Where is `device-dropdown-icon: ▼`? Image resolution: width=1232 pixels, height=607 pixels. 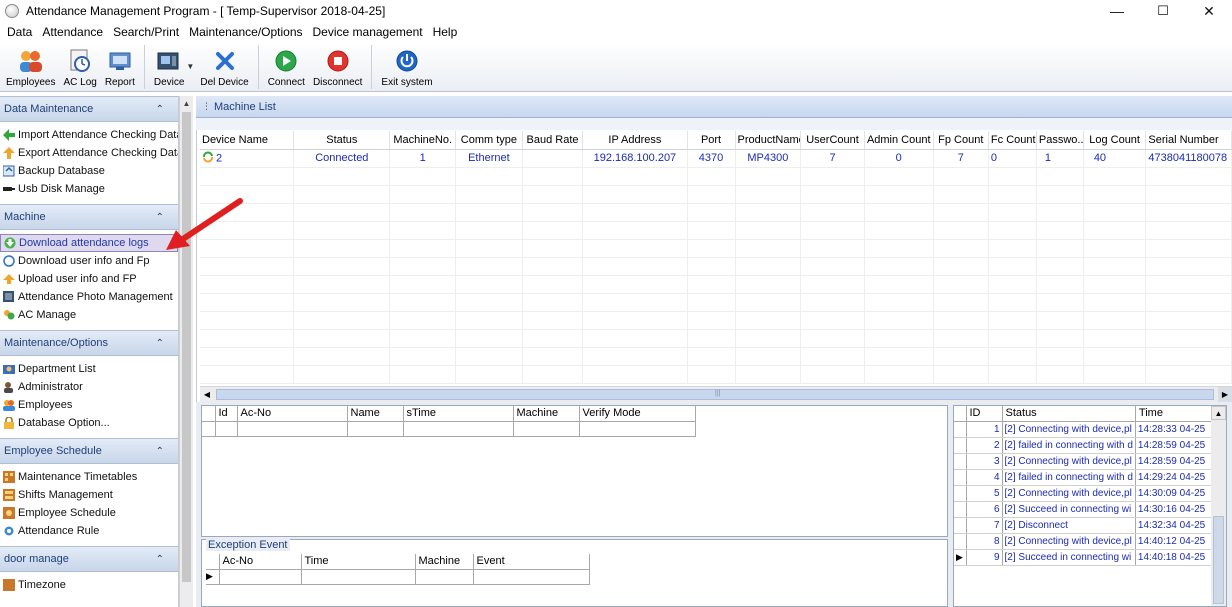
device-dropdown-icon: ▼ is located at coordinates (190, 66).